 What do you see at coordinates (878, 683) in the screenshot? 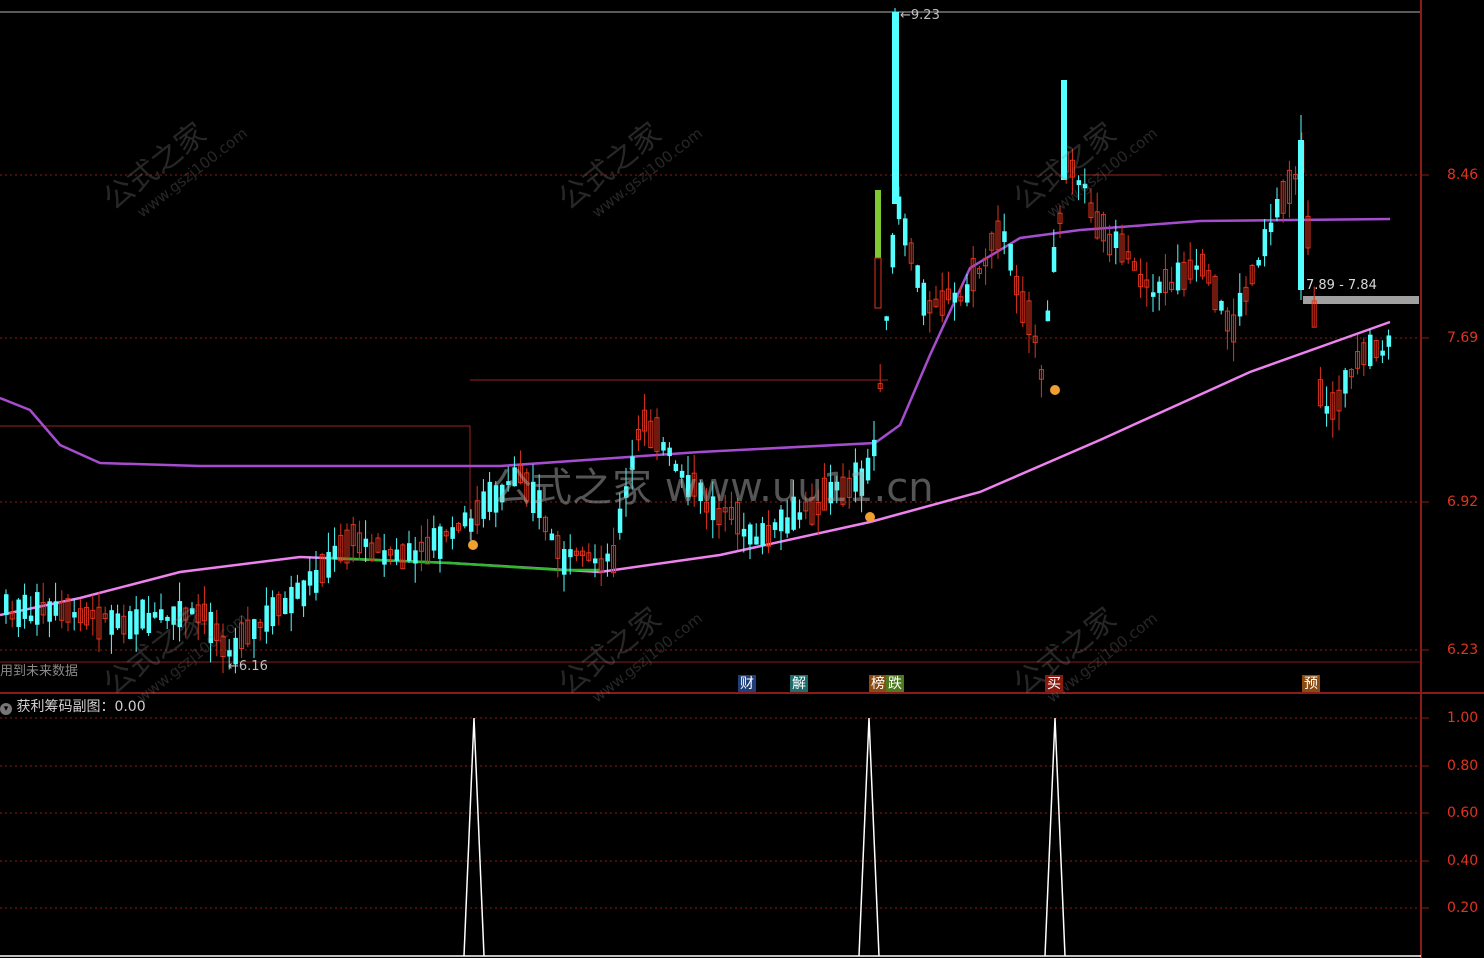
I see `signal-marker: 榜` at bounding box center [878, 683].